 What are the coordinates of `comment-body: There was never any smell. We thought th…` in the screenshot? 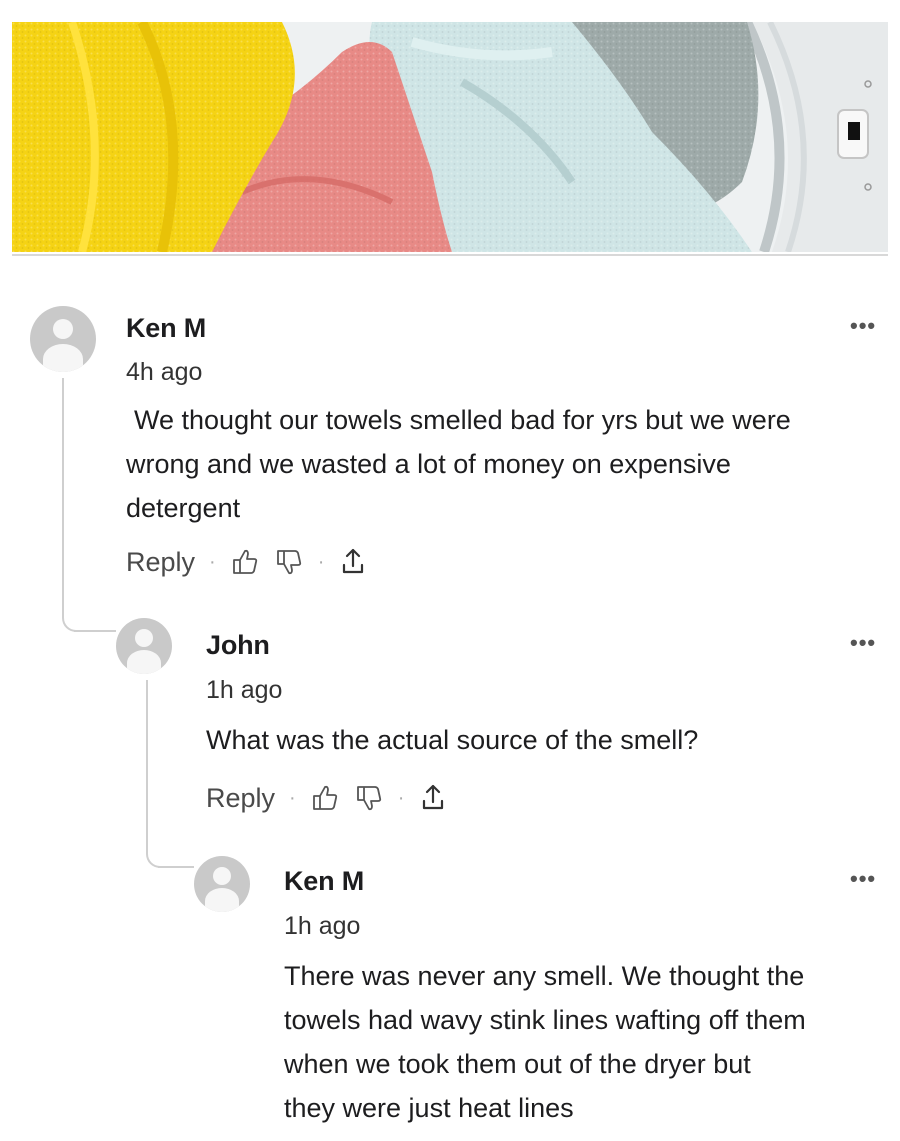 It's located at (545, 1042).